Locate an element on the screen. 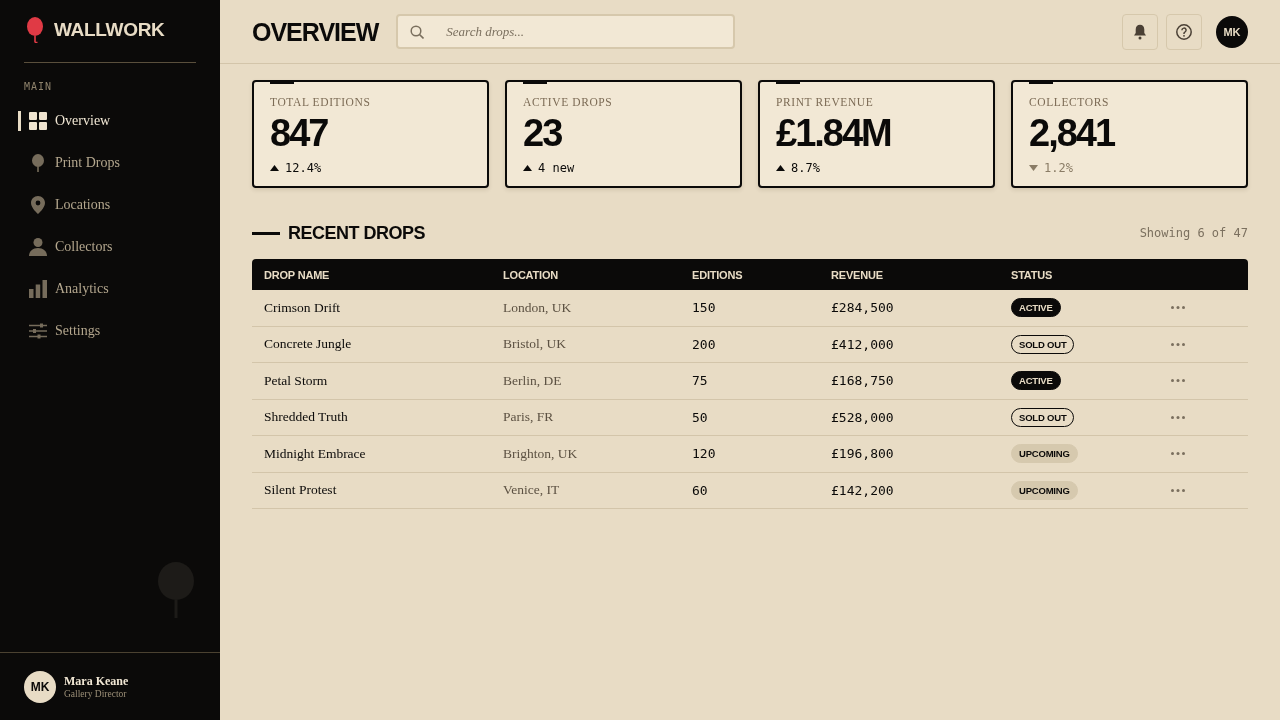 This screenshot has height=720, width=1280. editions-count: 150 is located at coordinates (704, 308).